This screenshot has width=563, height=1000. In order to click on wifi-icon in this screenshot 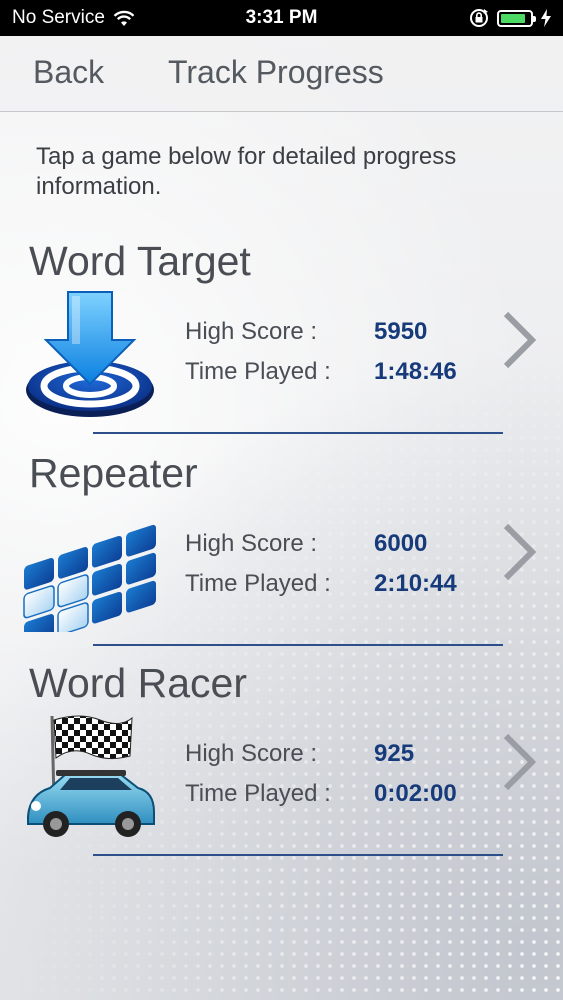, I will do `click(124, 18)`.